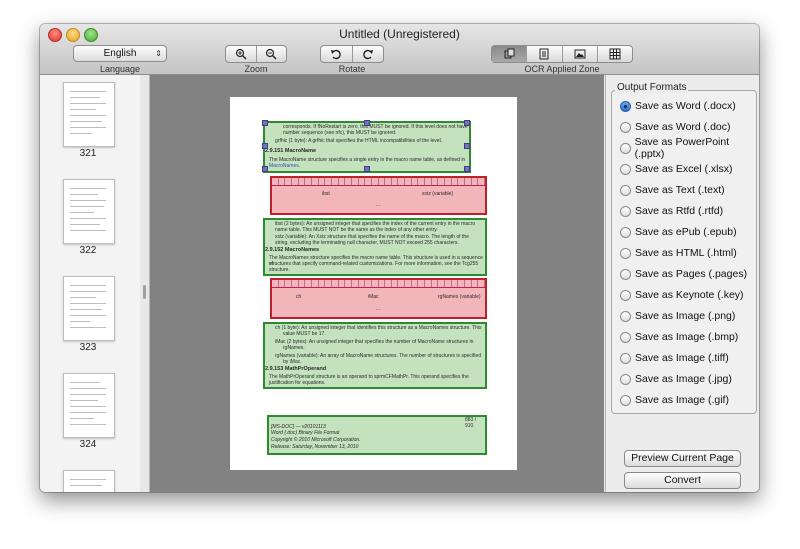 The width and height of the screenshot is (800, 549). I want to click on format-option-docx: Save as Word (.docx), so click(678, 106).